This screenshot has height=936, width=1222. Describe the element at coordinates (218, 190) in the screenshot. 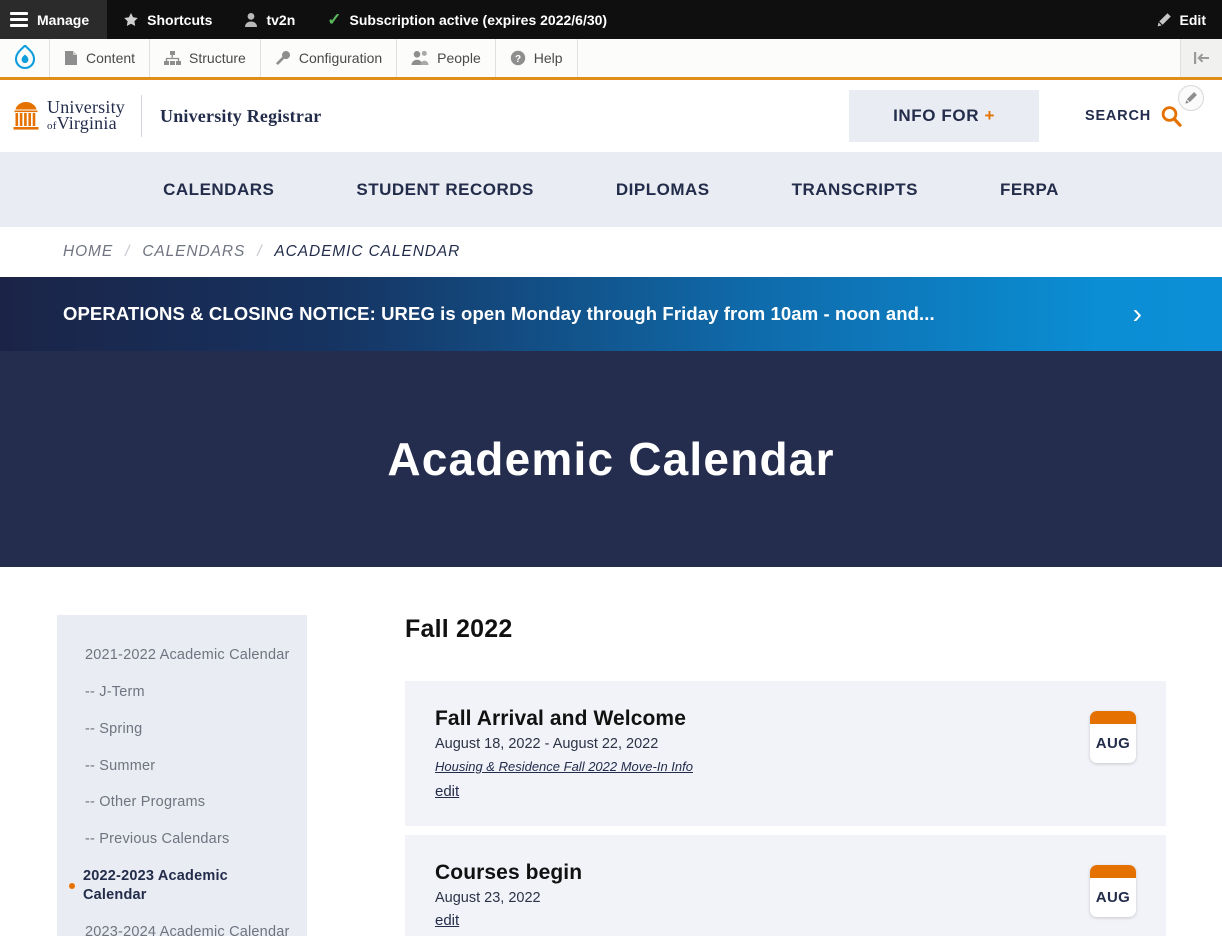

I see `nav-item-calendars: CALENDARS` at that location.